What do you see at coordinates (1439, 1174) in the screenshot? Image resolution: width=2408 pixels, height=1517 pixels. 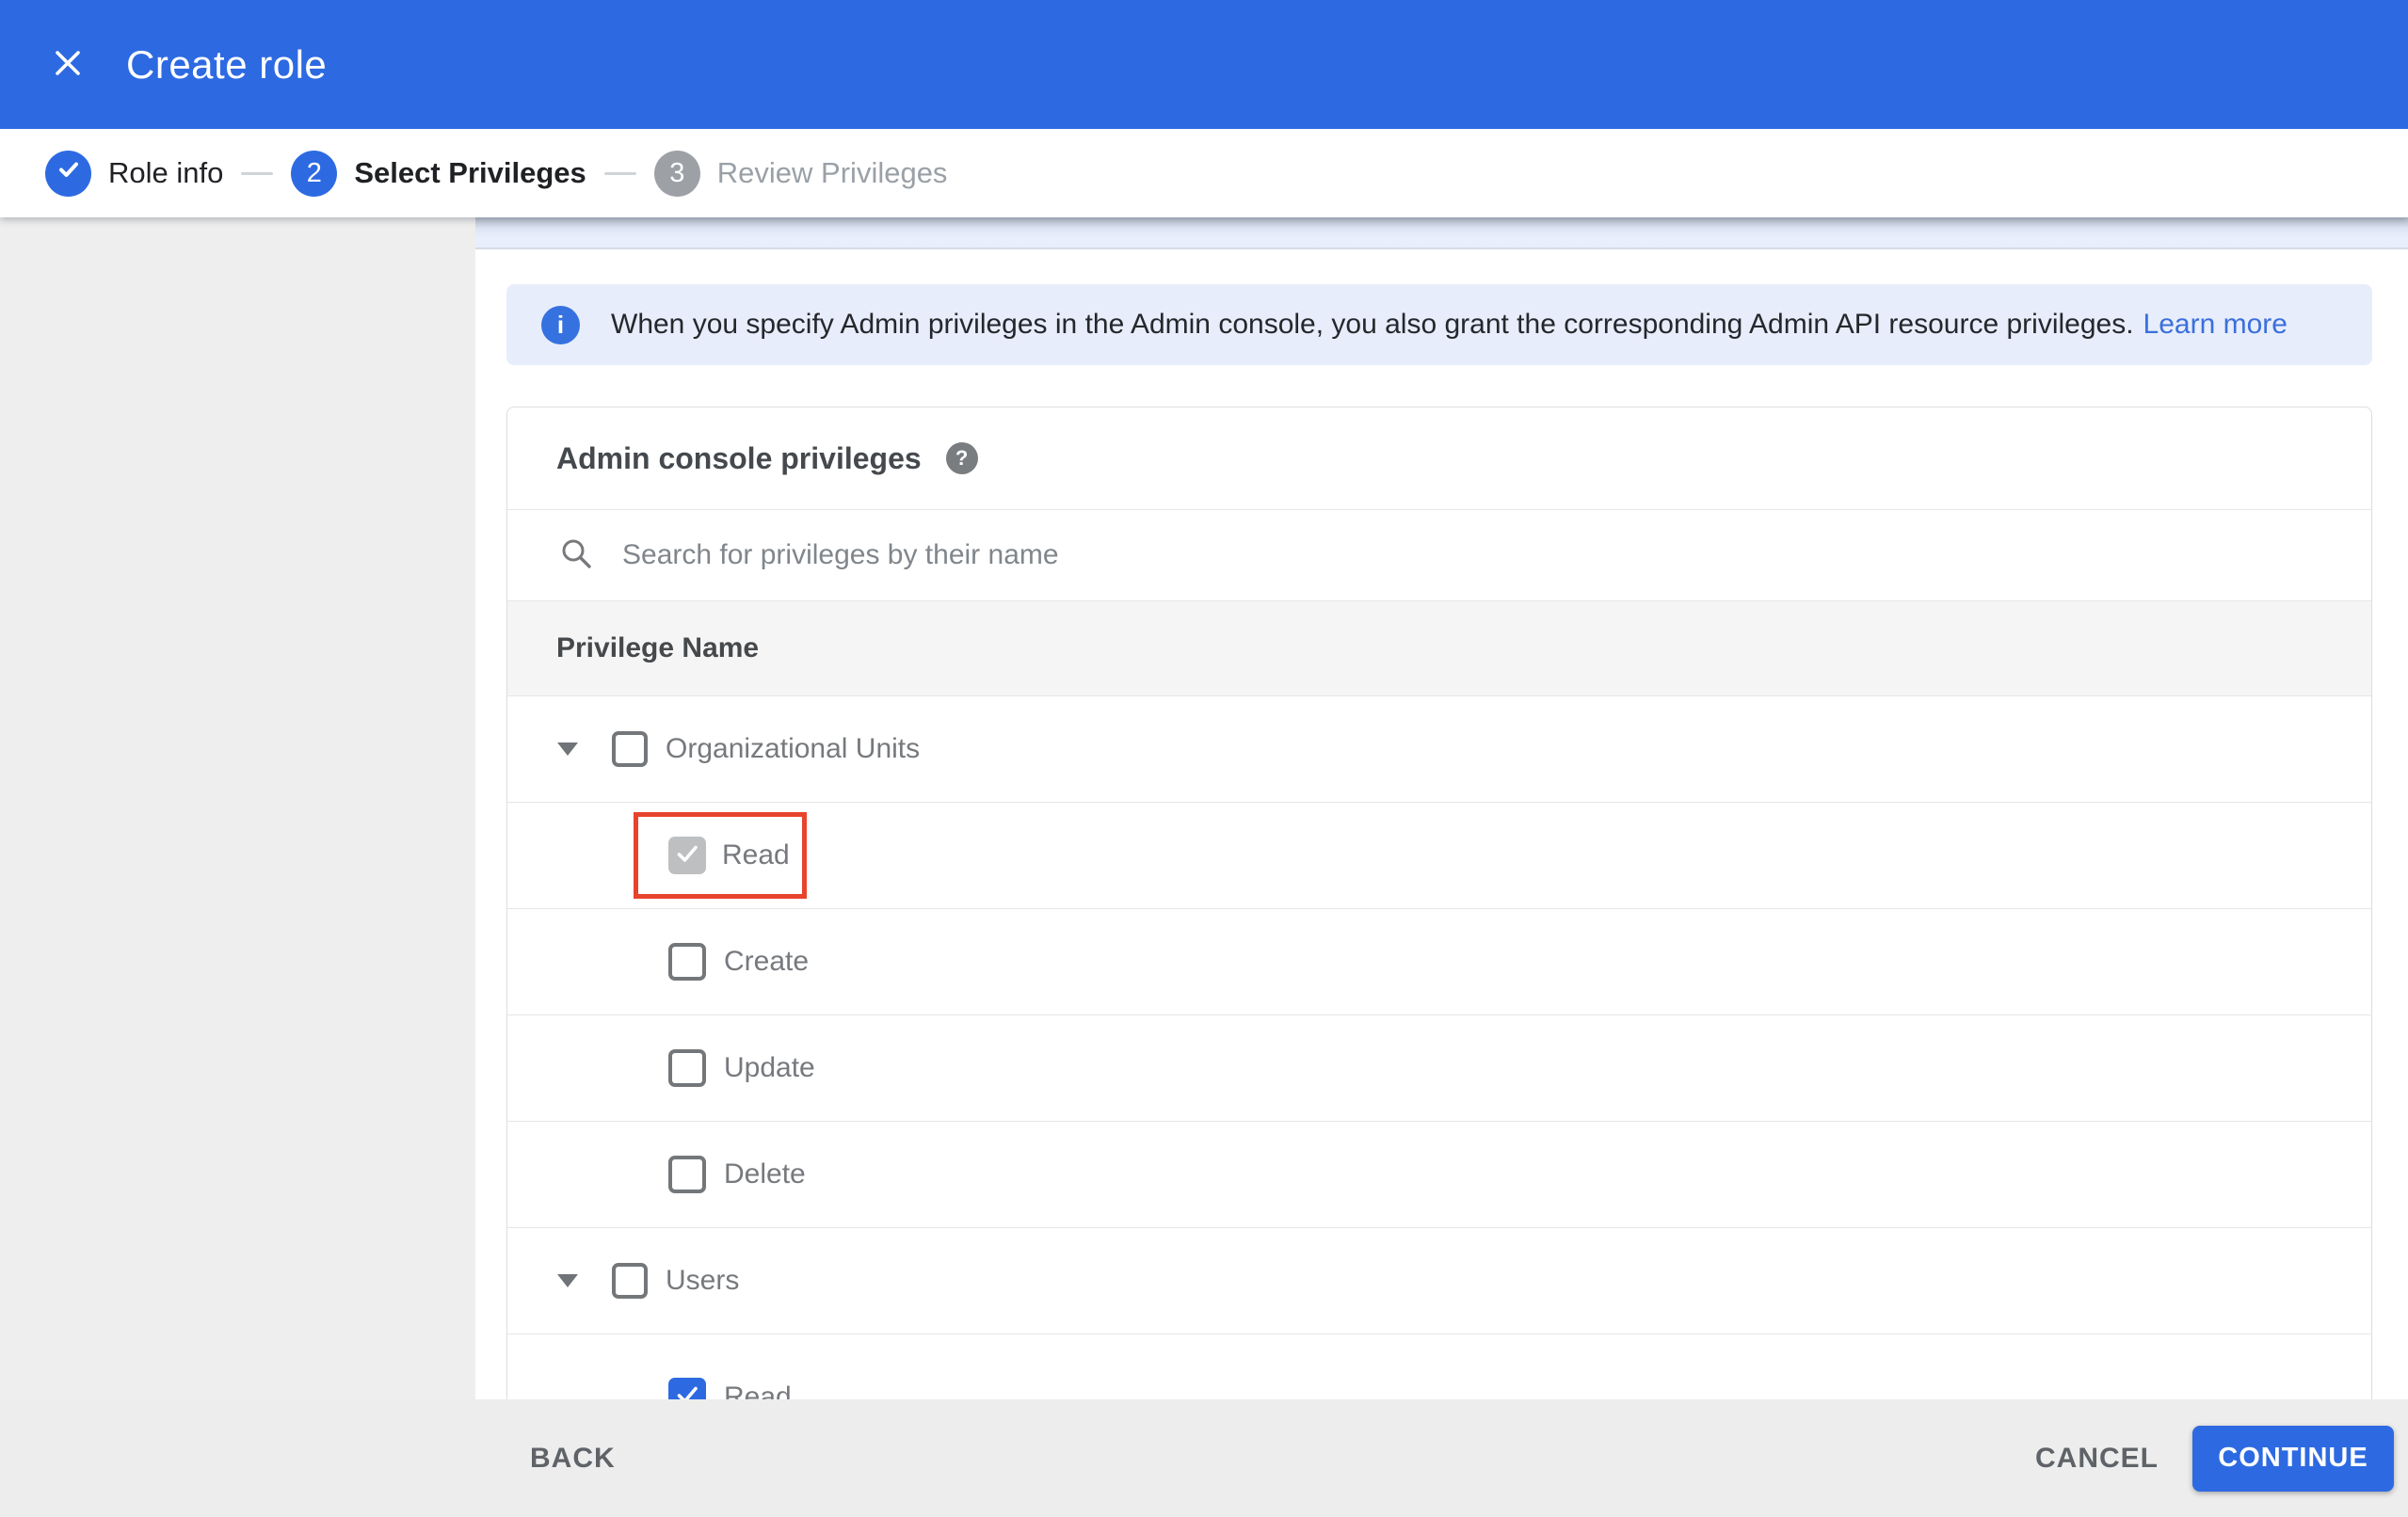 I see `privilege-row-ou-delete: Delete` at bounding box center [1439, 1174].